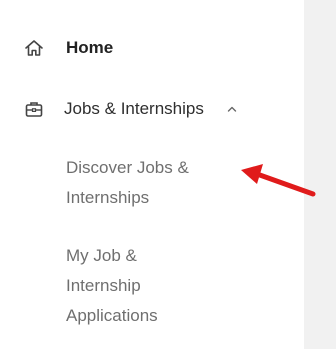 The width and height of the screenshot is (336, 349). Describe the element at coordinates (108, 197) in the screenshot. I see `subitem-label-line: Internships` at that location.